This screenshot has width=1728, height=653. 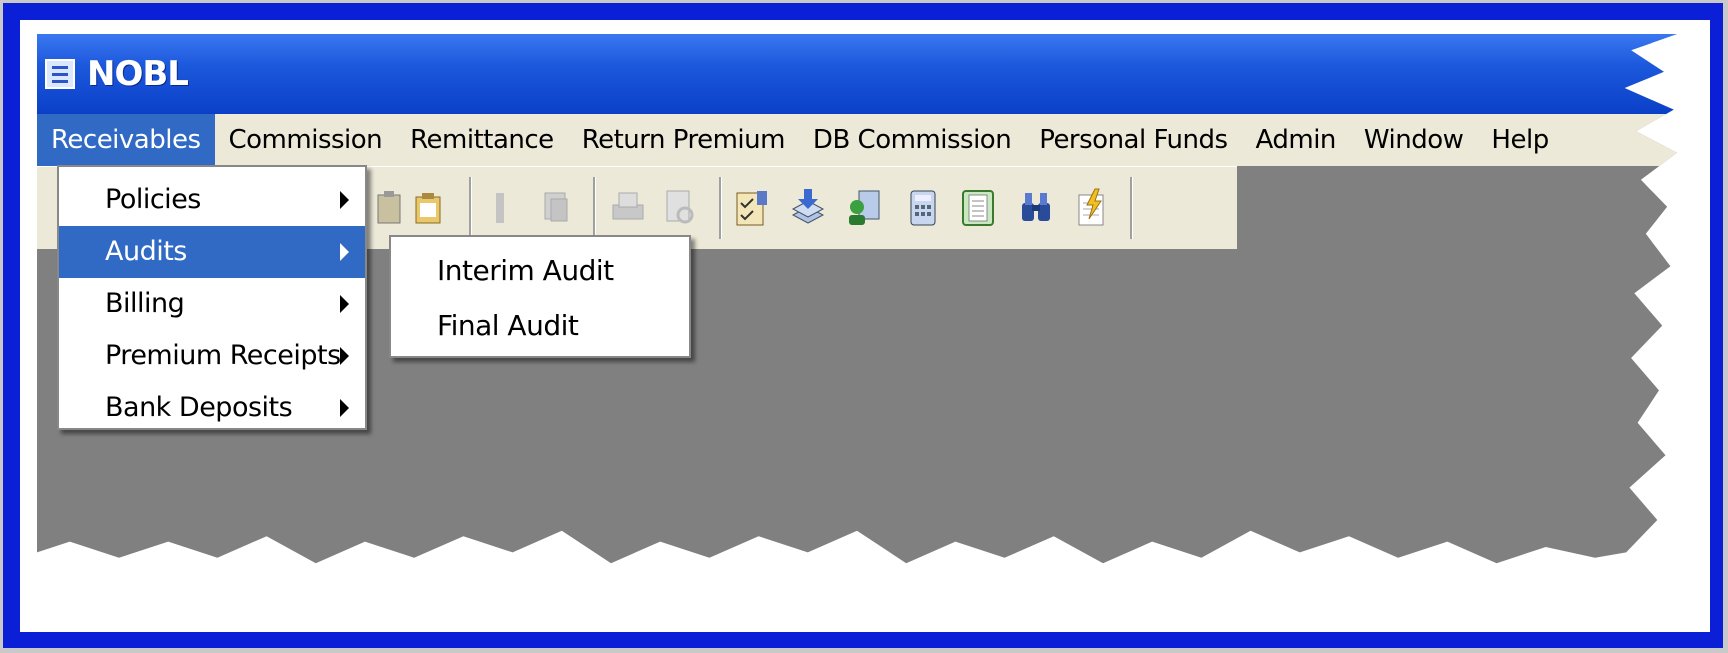 What do you see at coordinates (482, 140) in the screenshot?
I see `menu-remittance: Remittance` at bounding box center [482, 140].